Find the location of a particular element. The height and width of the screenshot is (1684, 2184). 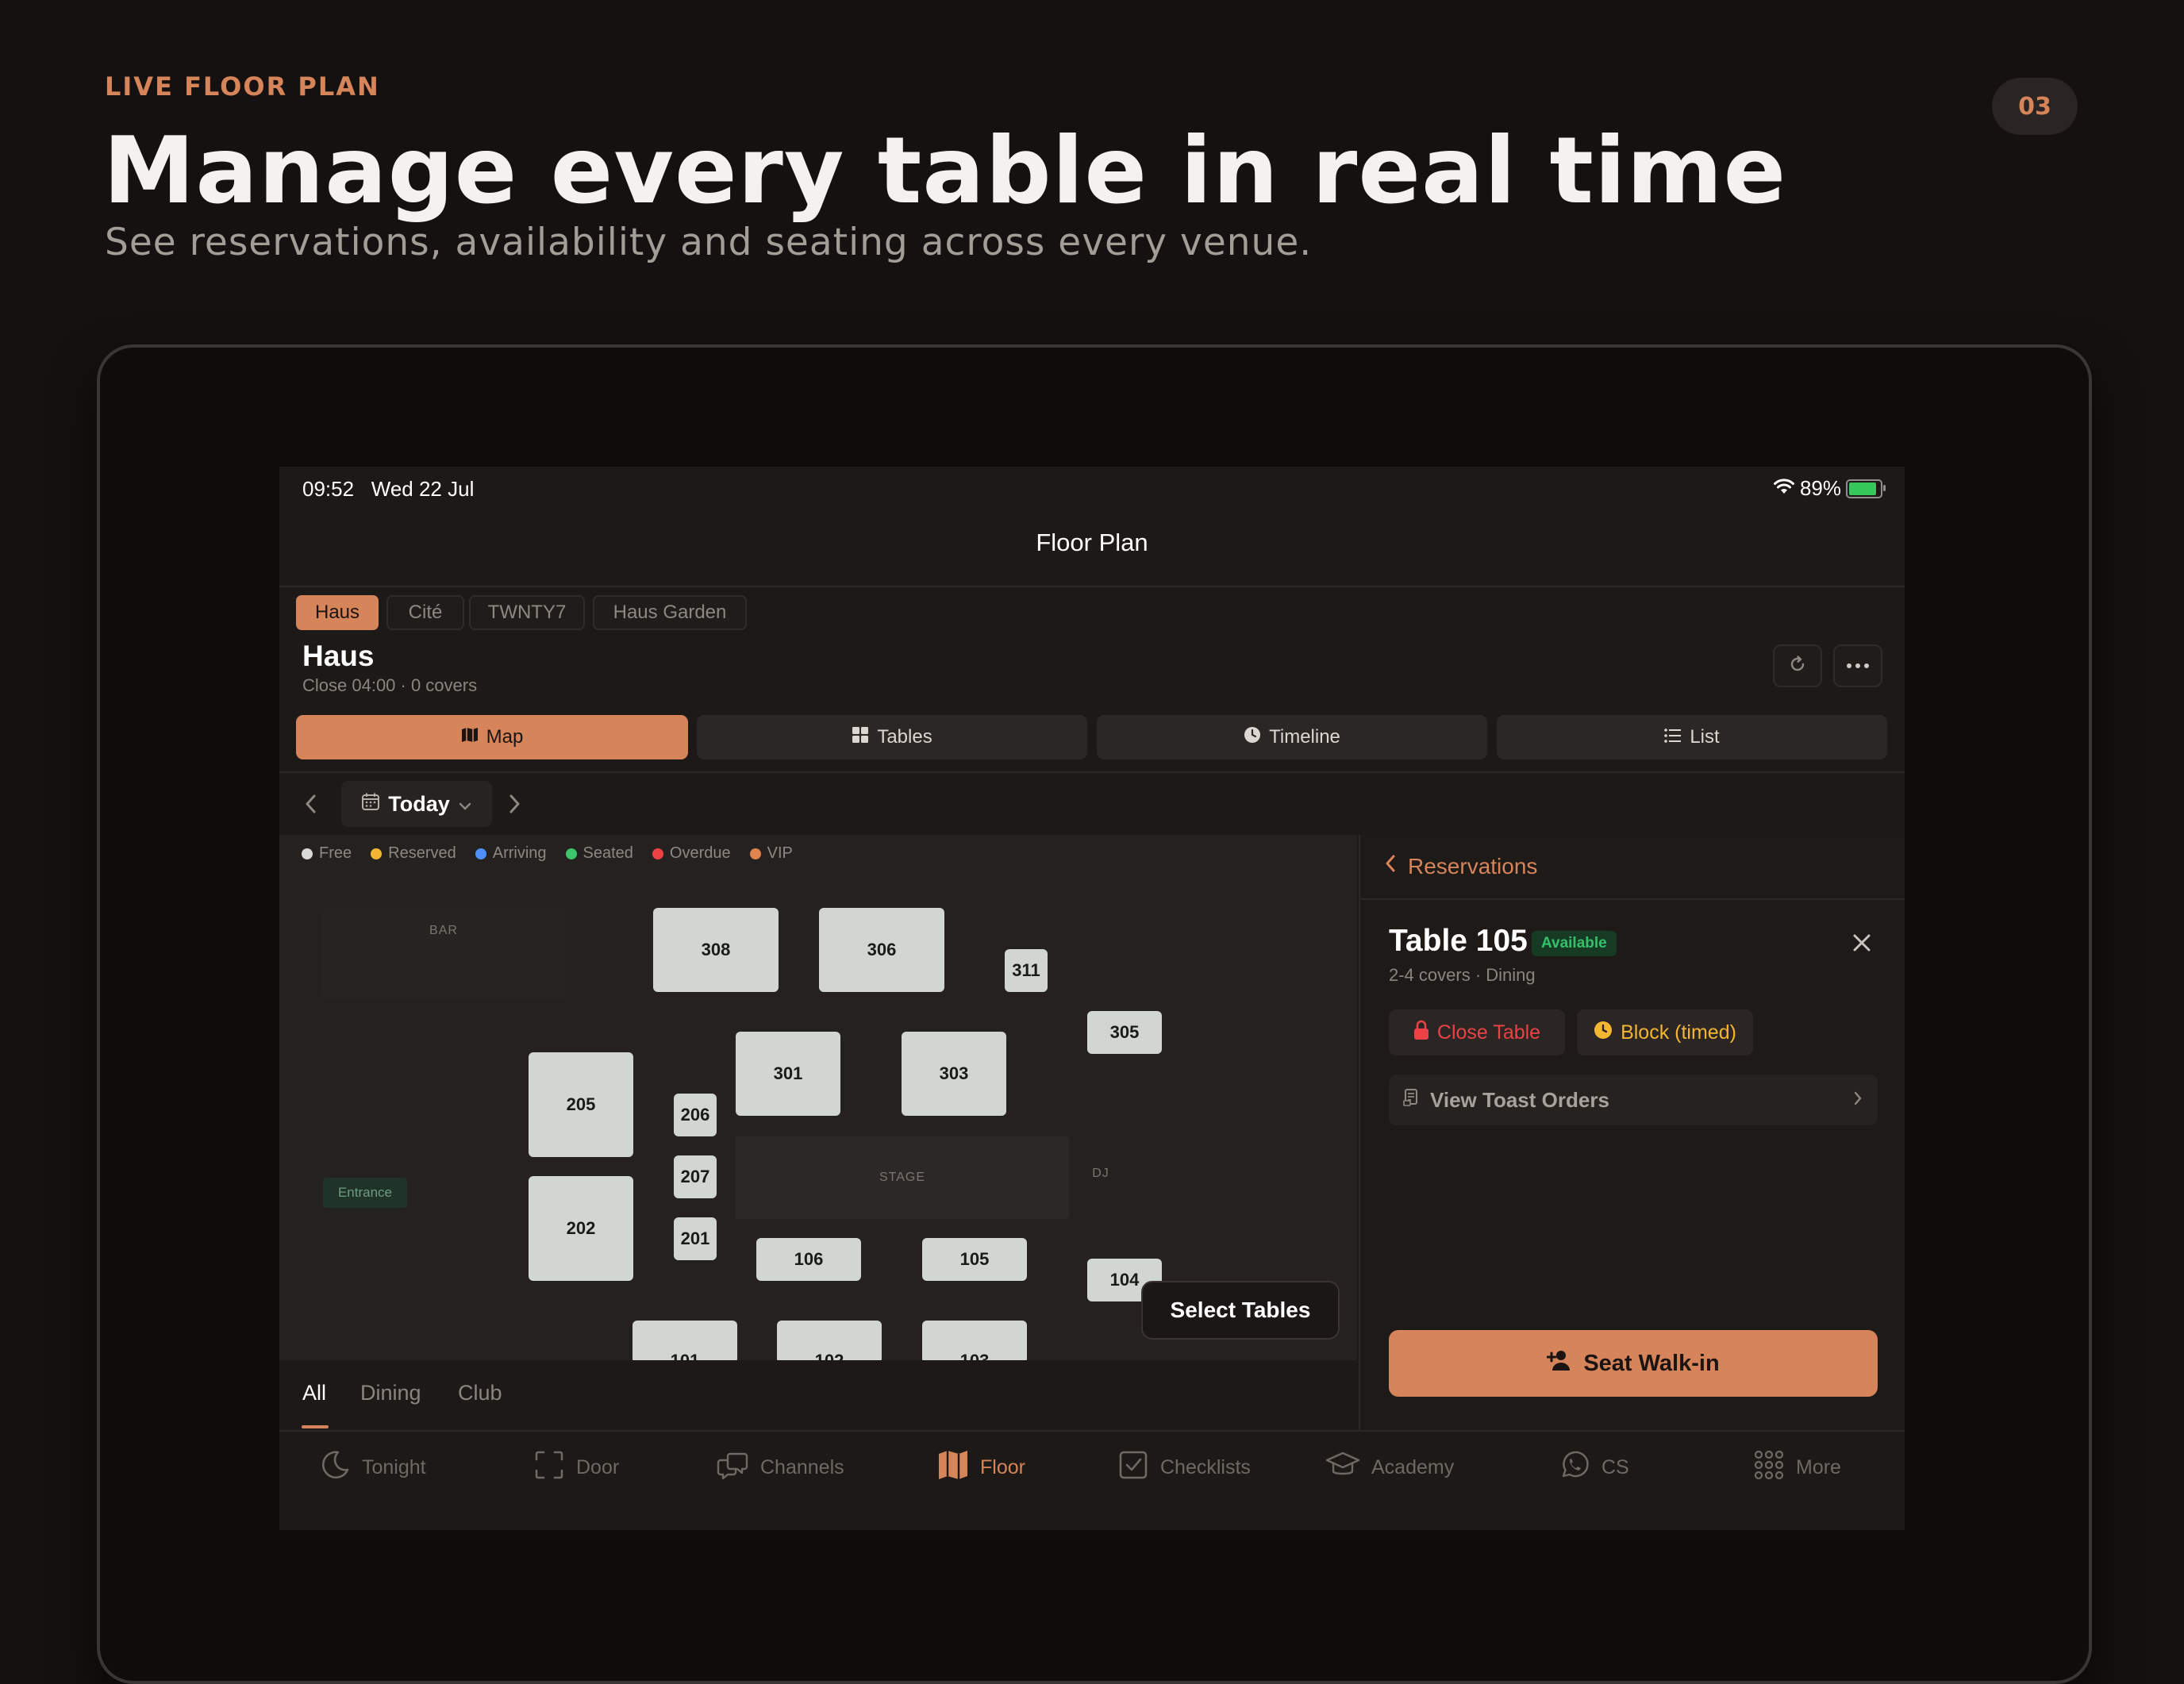

free-dot-icon is located at coordinates (307, 853).